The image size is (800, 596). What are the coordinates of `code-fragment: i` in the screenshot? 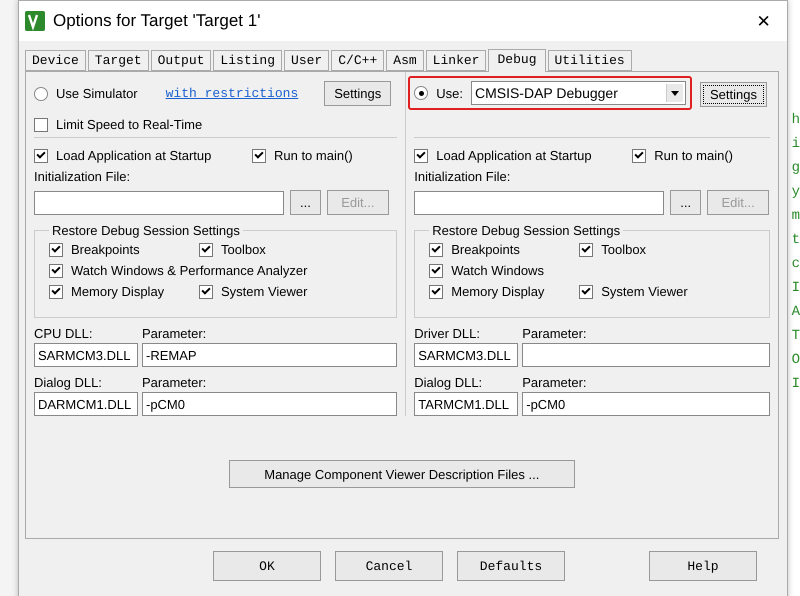 It's located at (796, 144).